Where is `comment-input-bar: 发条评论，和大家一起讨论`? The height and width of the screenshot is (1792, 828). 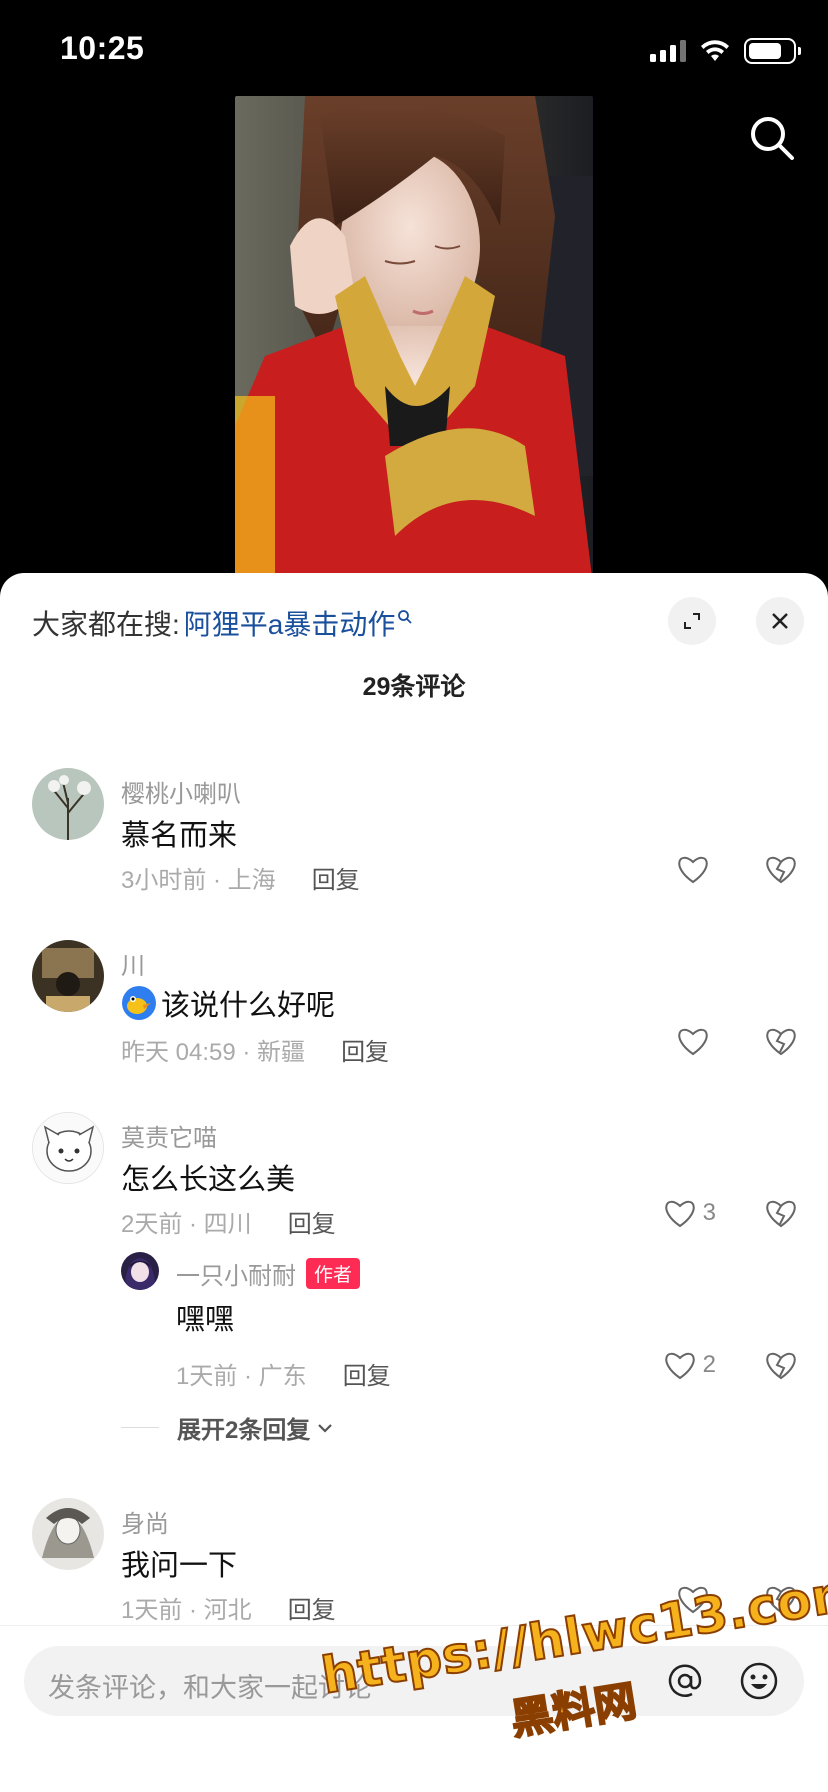 comment-input-bar: 发条评论，和大家一起讨论 is located at coordinates (414, 1708).